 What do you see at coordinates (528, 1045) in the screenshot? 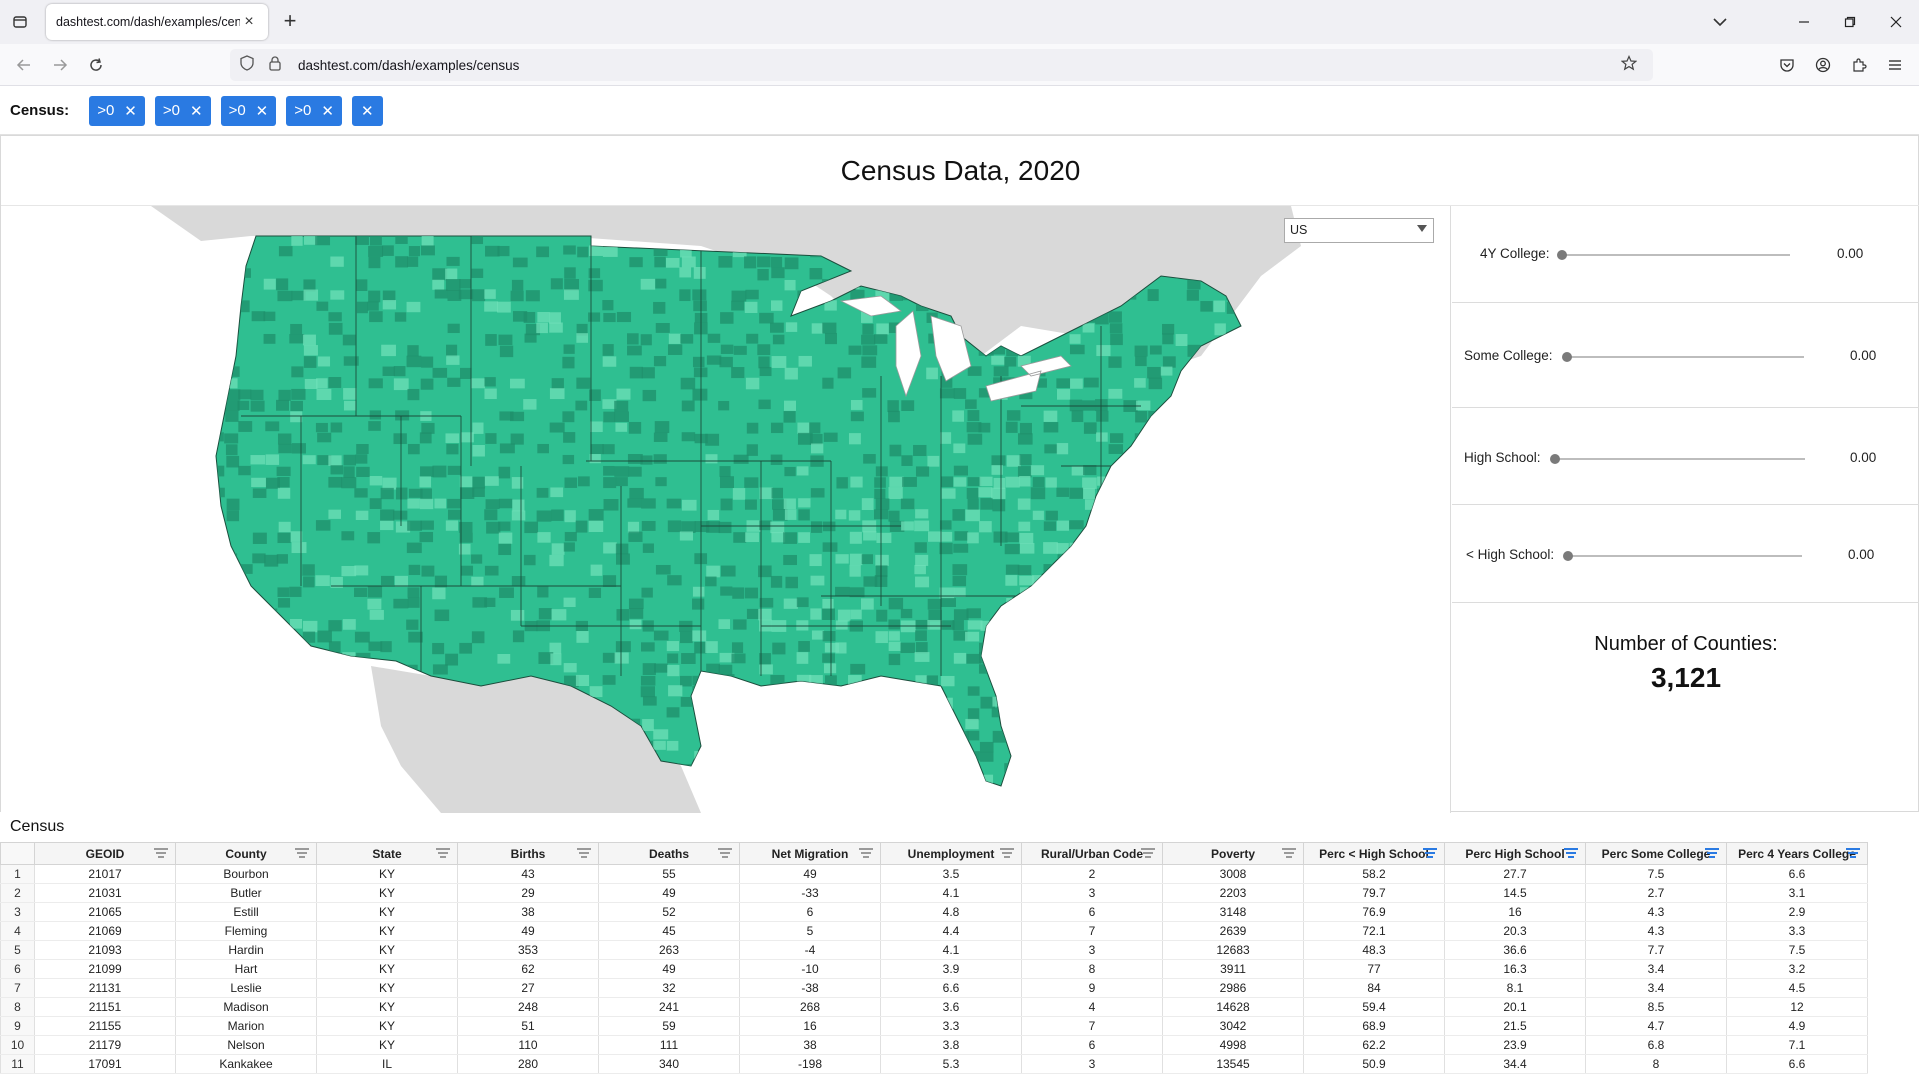
I see `table-cell: 110` at bounding box center [528, 1045].